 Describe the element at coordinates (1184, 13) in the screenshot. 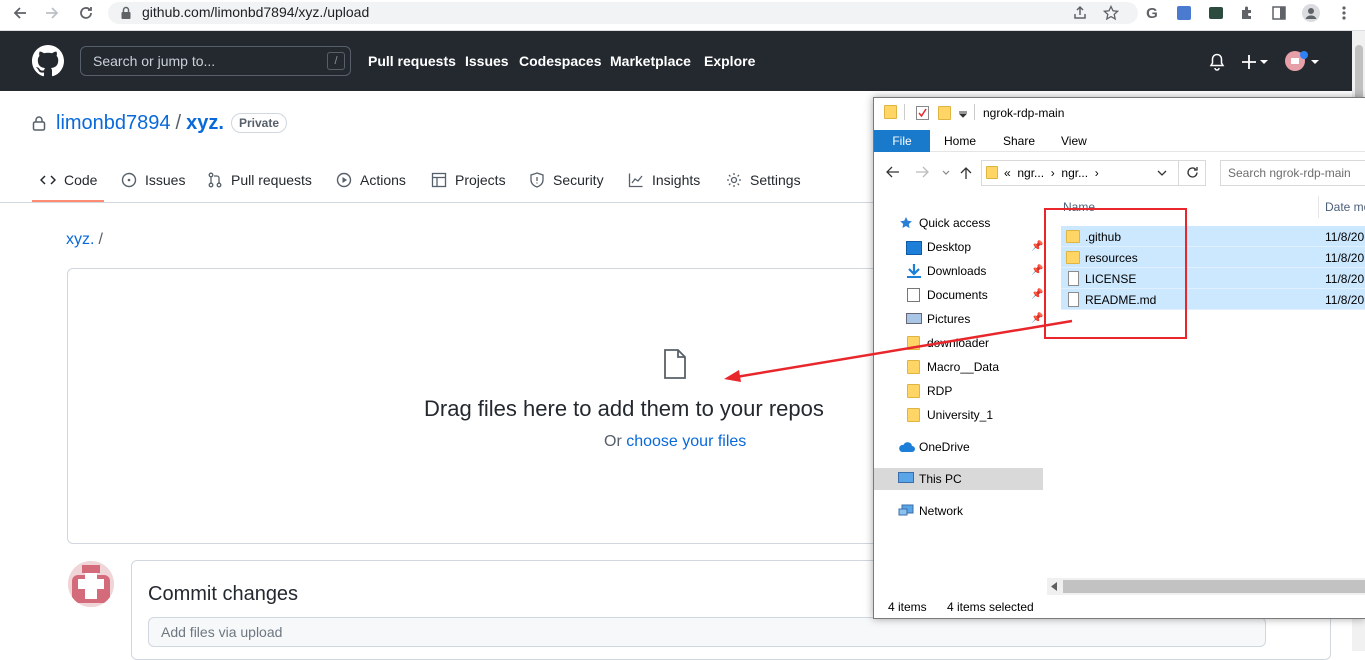

I see `extension-blue-icon` at that location.